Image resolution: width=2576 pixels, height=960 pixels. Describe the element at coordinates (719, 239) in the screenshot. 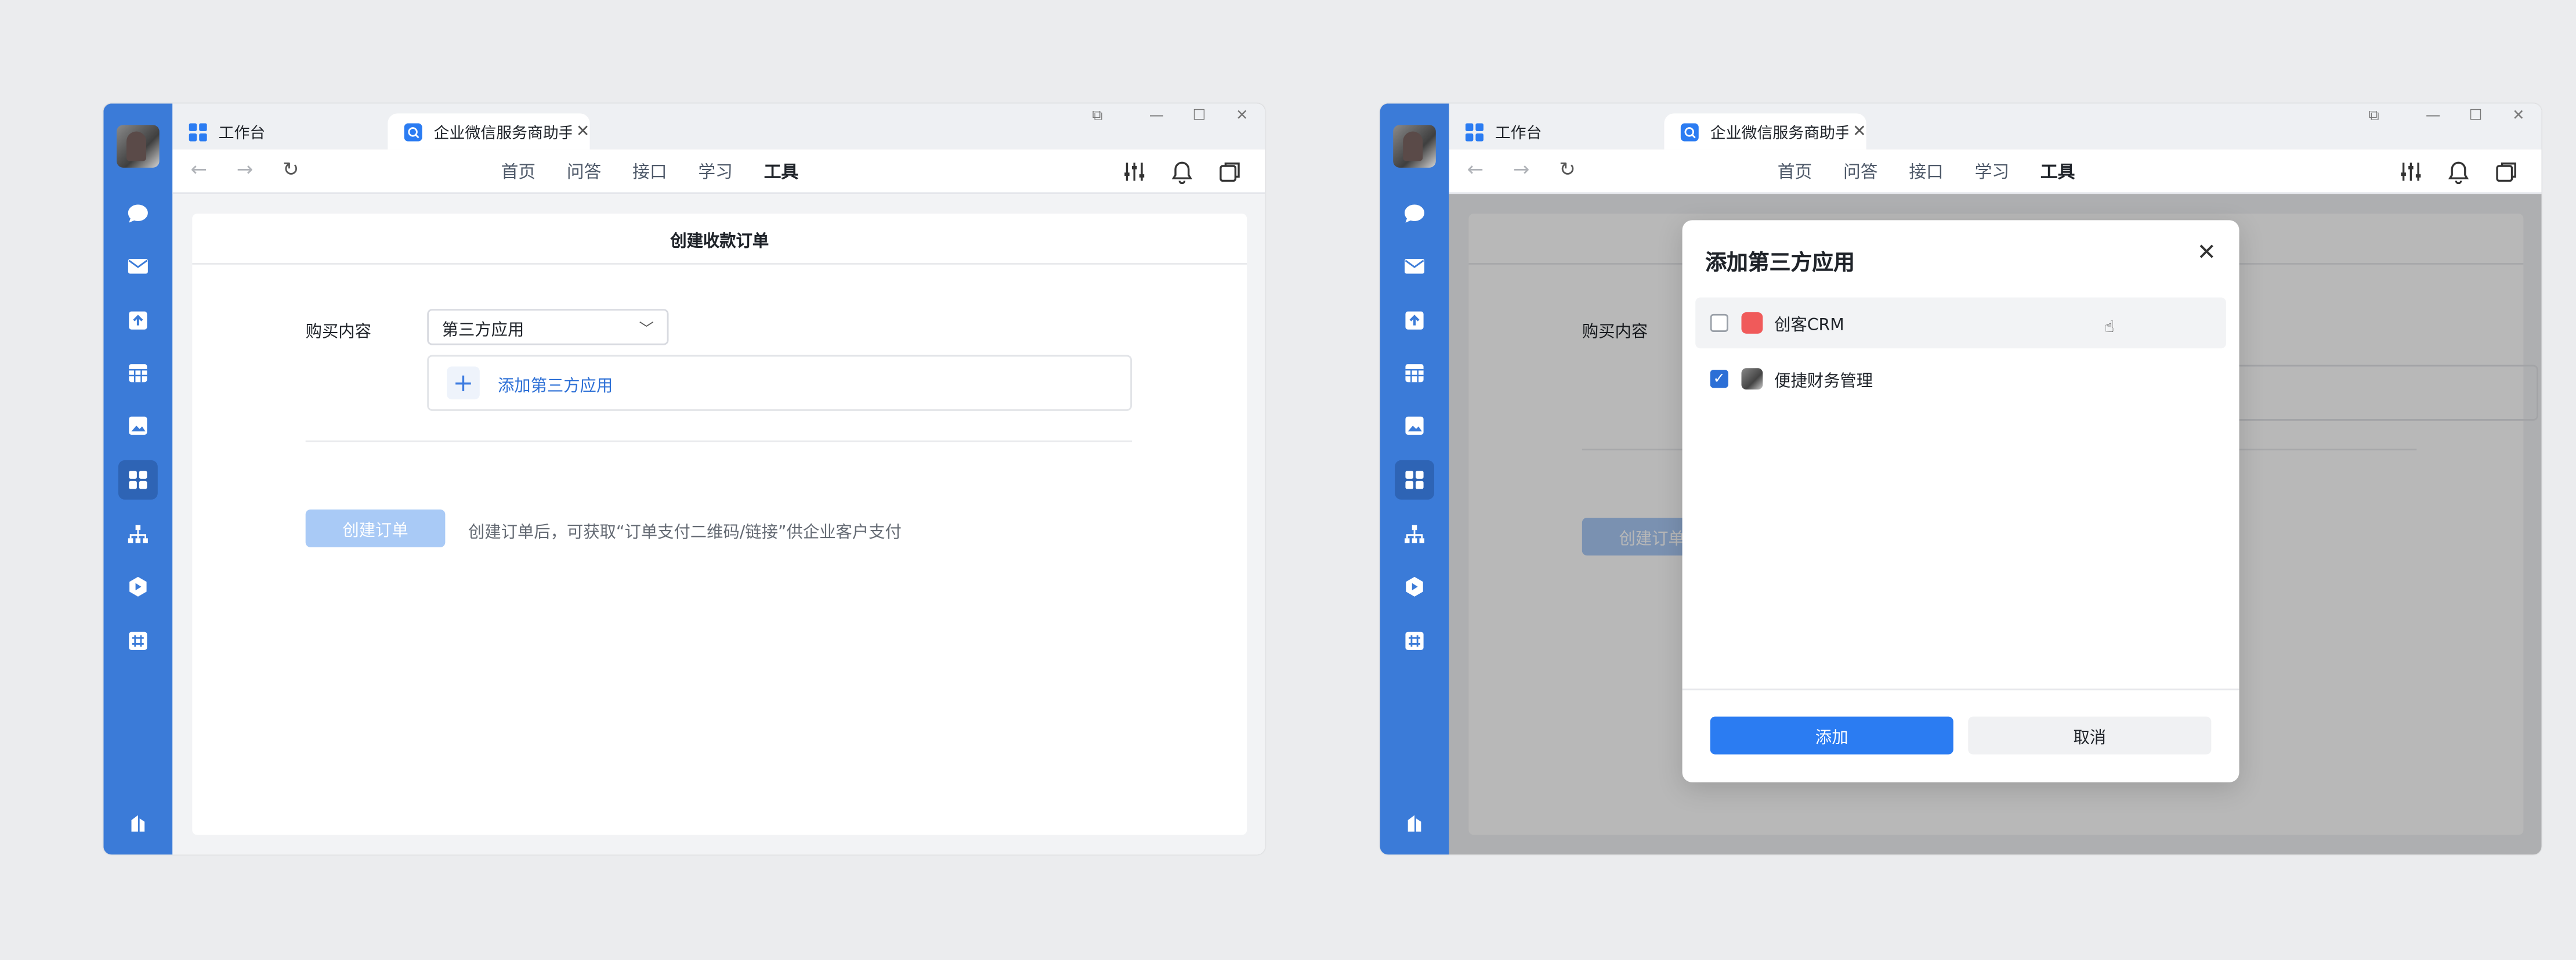

I see `page-title: 创建收款订单` at that location.